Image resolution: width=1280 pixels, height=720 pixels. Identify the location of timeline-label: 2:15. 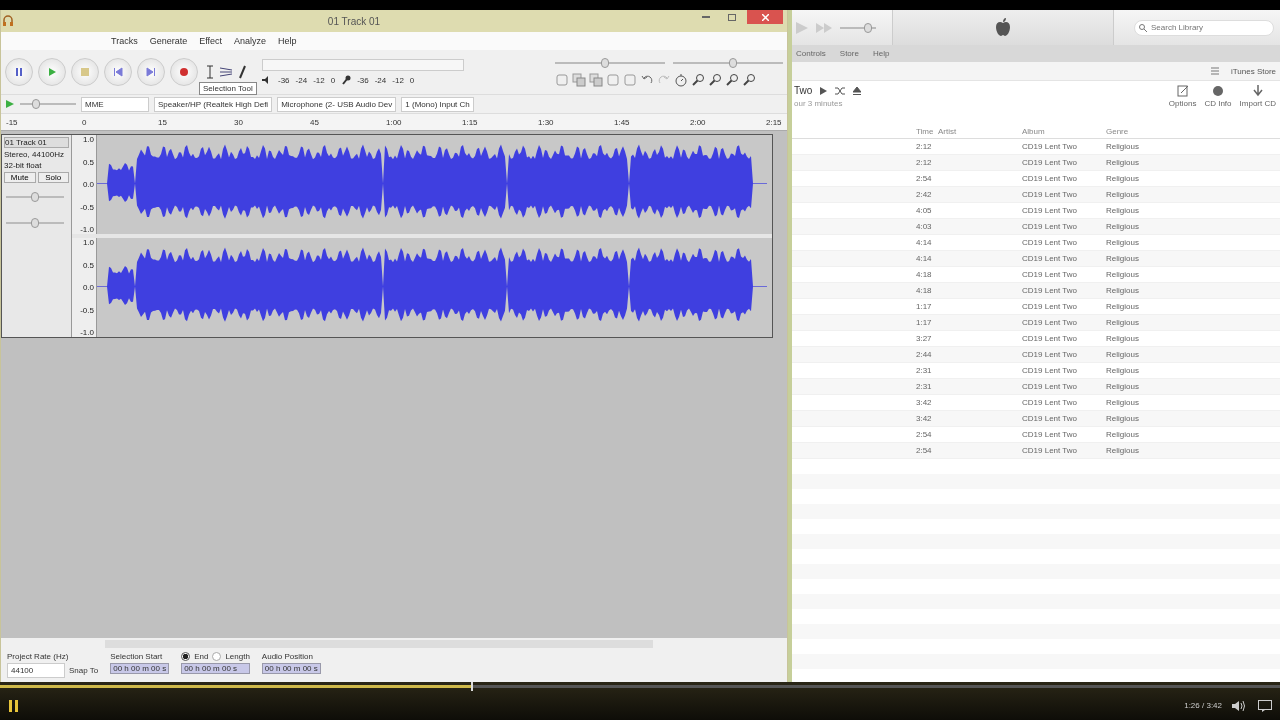
(774, 122).